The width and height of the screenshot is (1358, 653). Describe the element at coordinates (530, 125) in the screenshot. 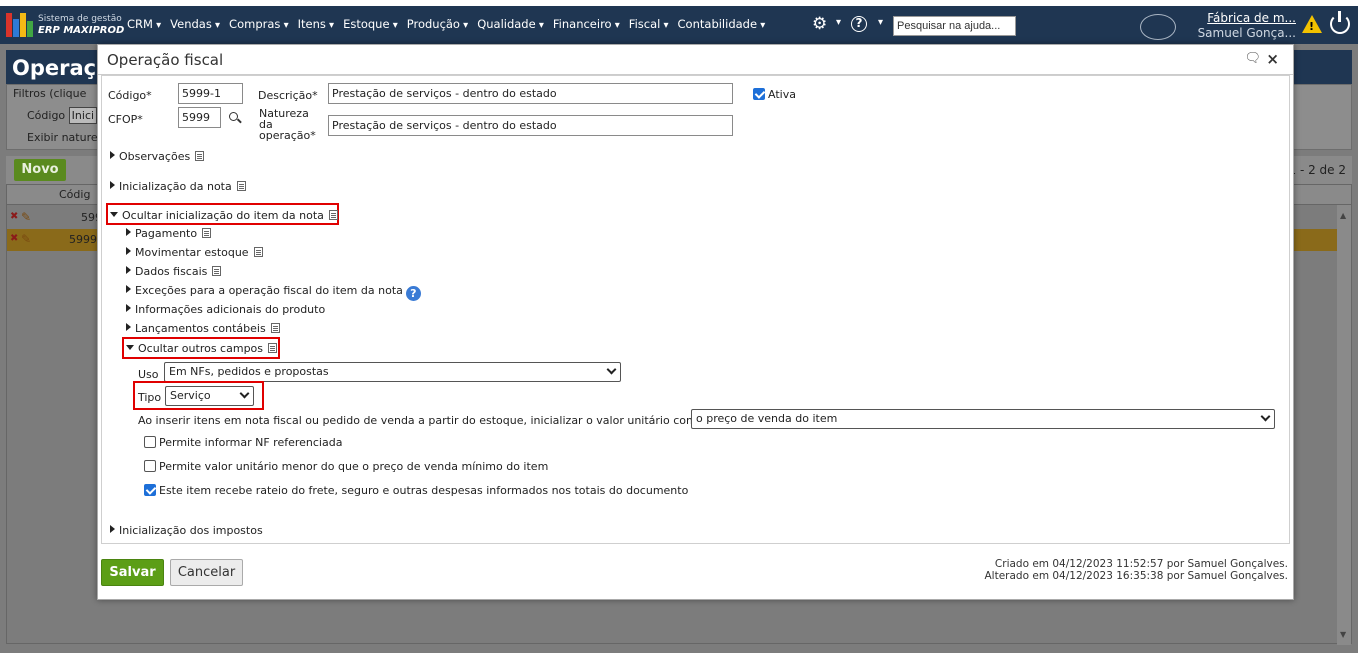

I see `natureza-input: Prestação de serviços - dentro do estado` at that location.